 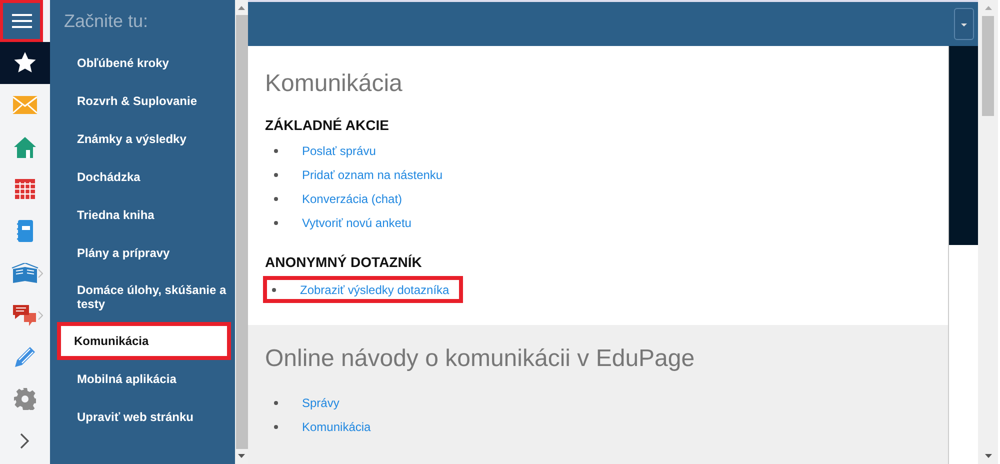 What do you see at coordinates (352, 199) in the screenshot?
I see `action-link: Konverzácia (chat)` at bounding box center [352, 199].